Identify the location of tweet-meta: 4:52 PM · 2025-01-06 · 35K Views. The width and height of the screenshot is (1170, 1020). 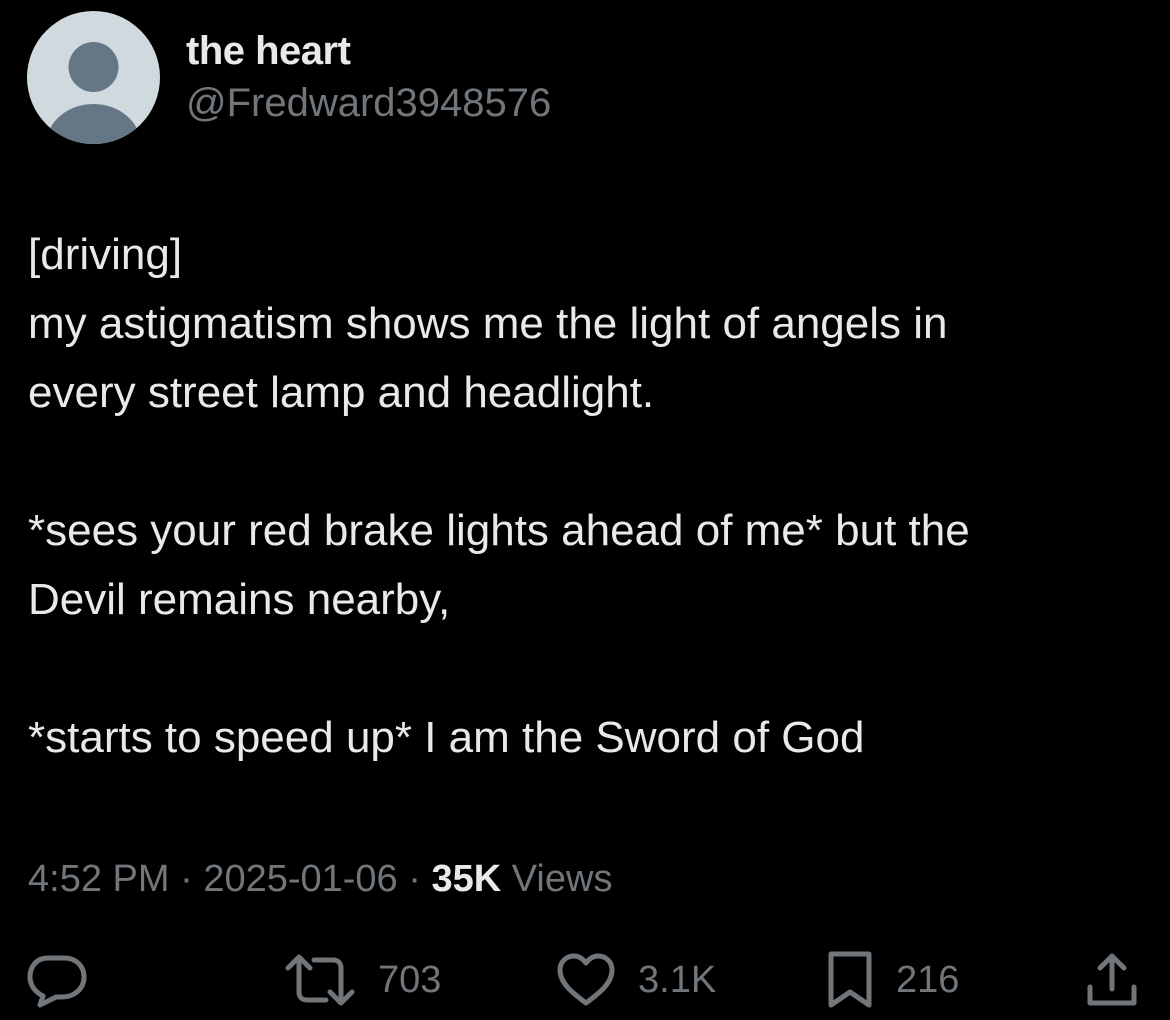
(320, 879).